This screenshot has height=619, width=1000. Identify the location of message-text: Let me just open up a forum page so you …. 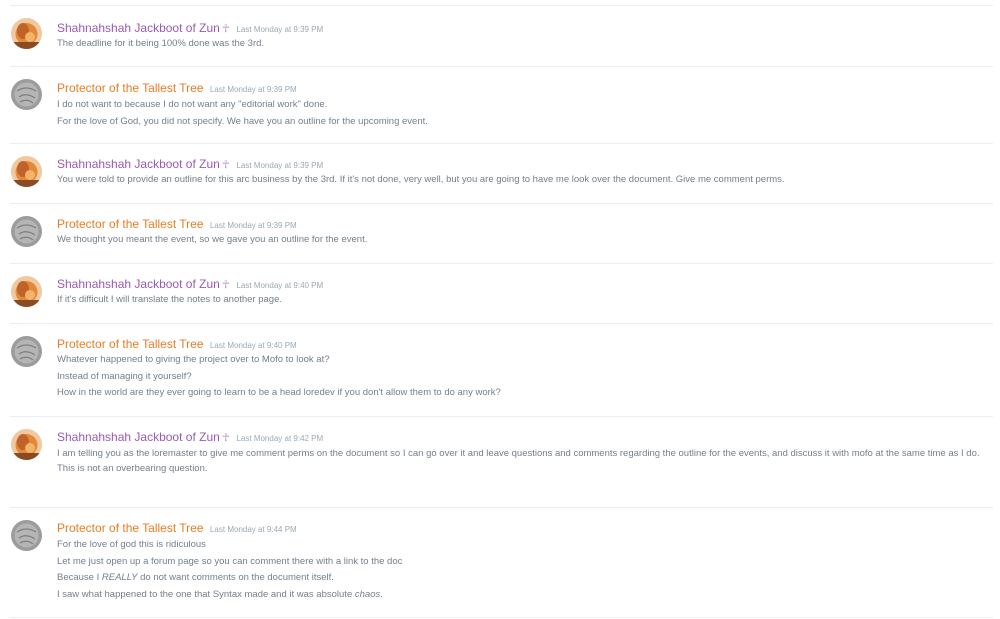
(230, 561).